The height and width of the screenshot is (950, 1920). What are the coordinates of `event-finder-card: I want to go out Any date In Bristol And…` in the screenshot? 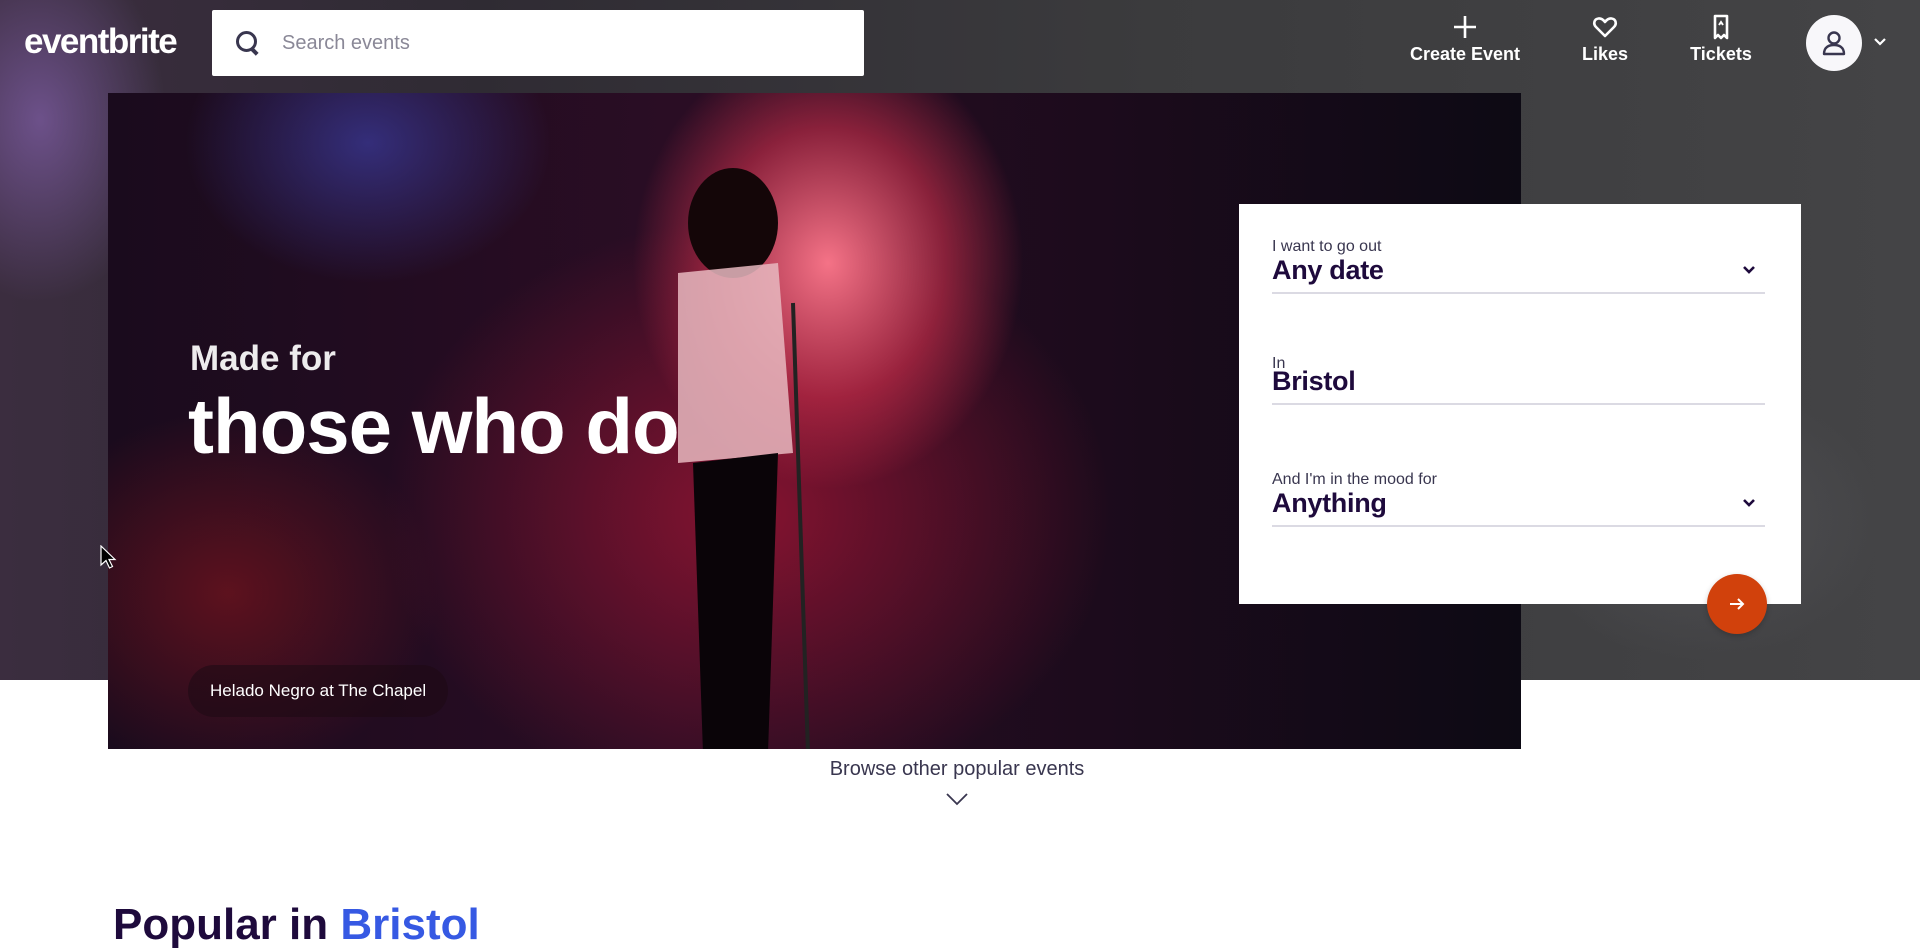 It's located at (1520, 404).